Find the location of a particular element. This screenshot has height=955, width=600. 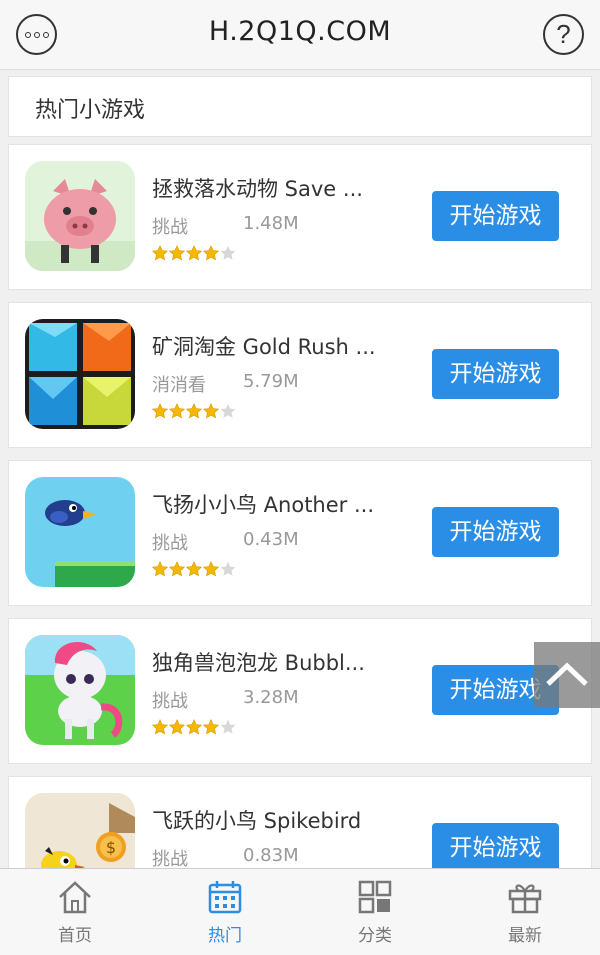

game-thumbnail-unicorn is located at coordinates (80, 690).